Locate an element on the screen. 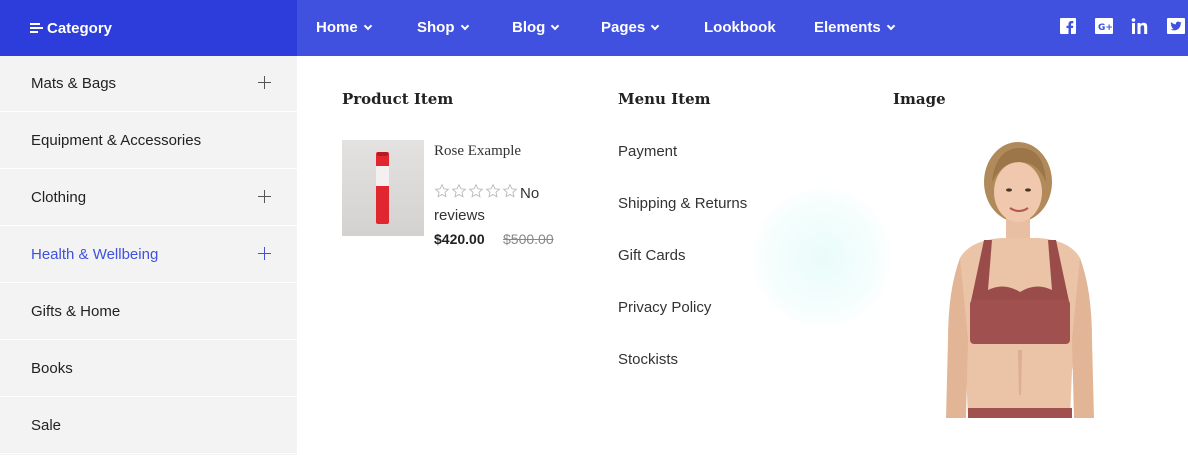 Image resolution: width=1188 pixels, height=455 pixels. google-plus-icon: G+ is located at coordinates (1104, 26).